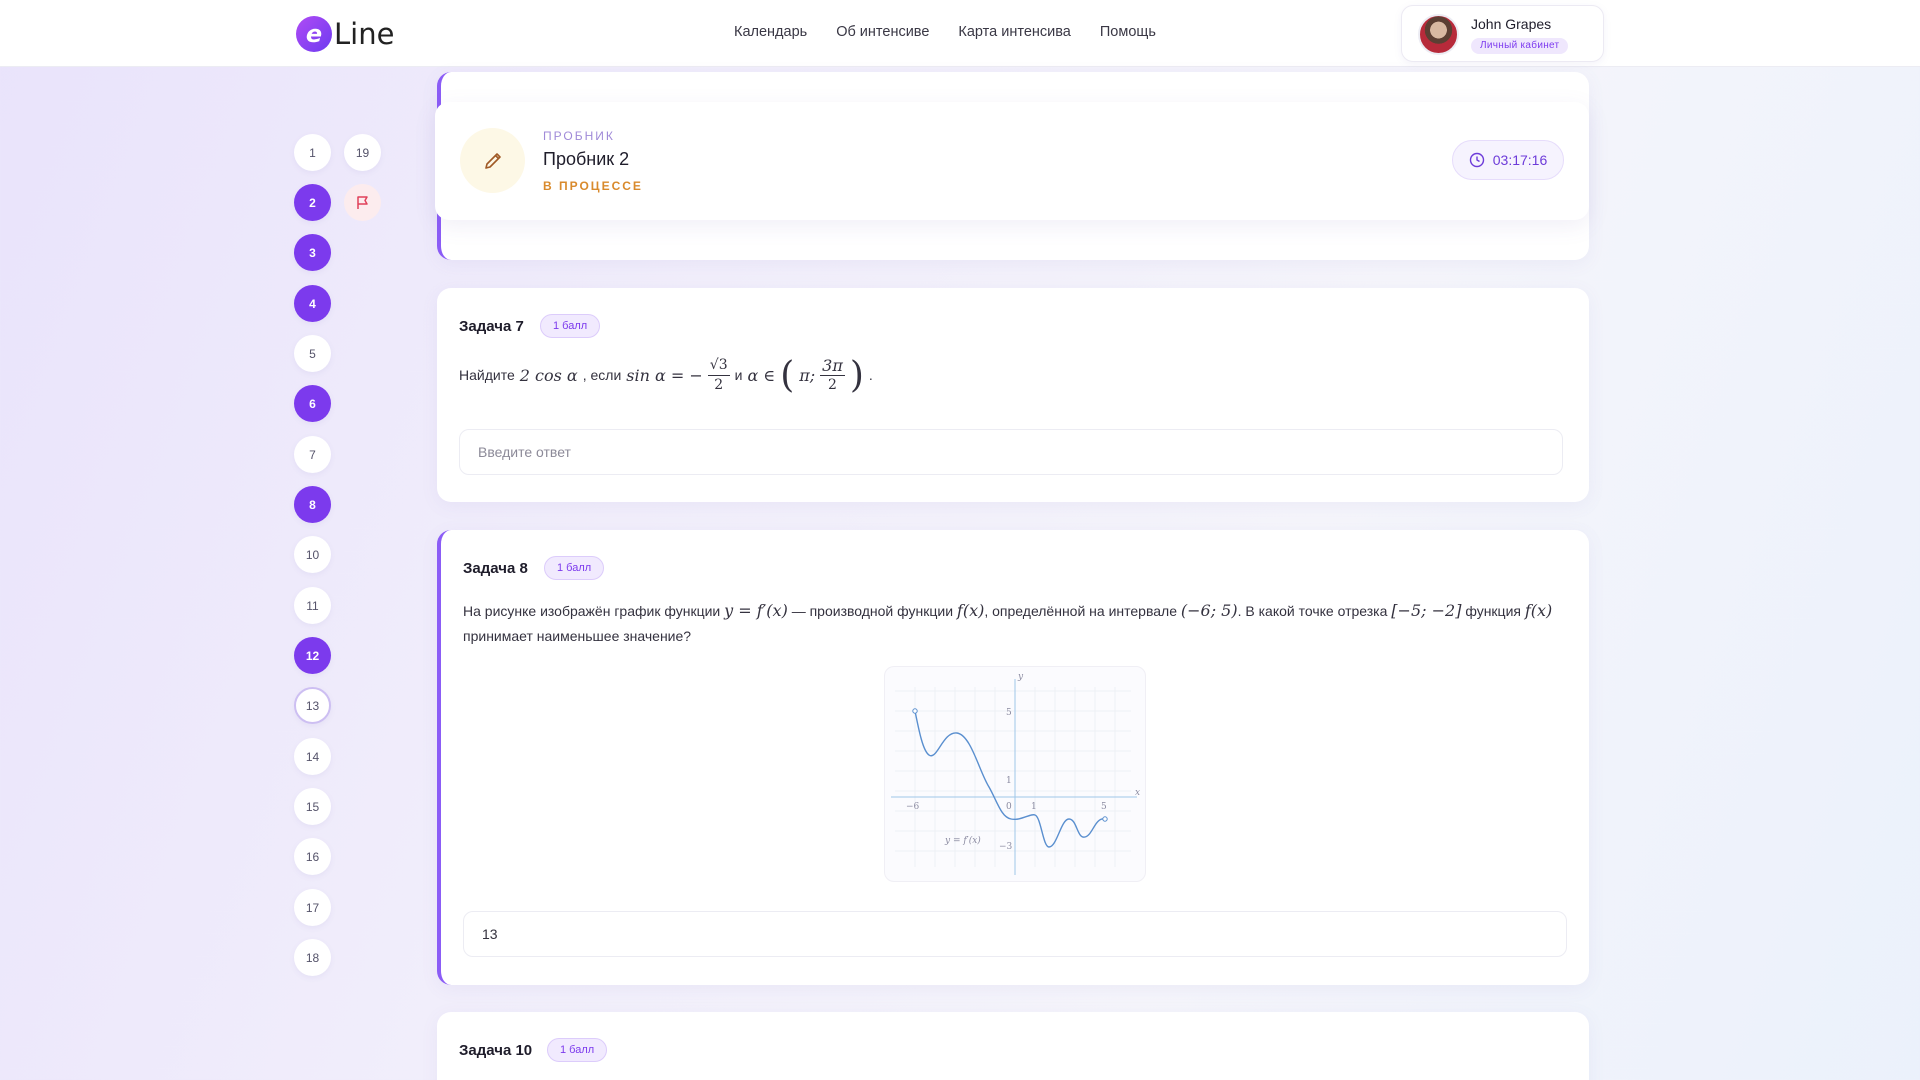  I want to click on math-expression: π;, so click(807, 375).